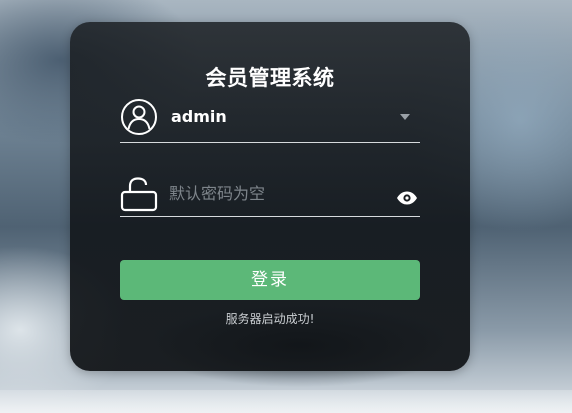 This screenshot has width=572, height=413. I want to click on status-message: 服务器启动成功!, so click(270, 319).